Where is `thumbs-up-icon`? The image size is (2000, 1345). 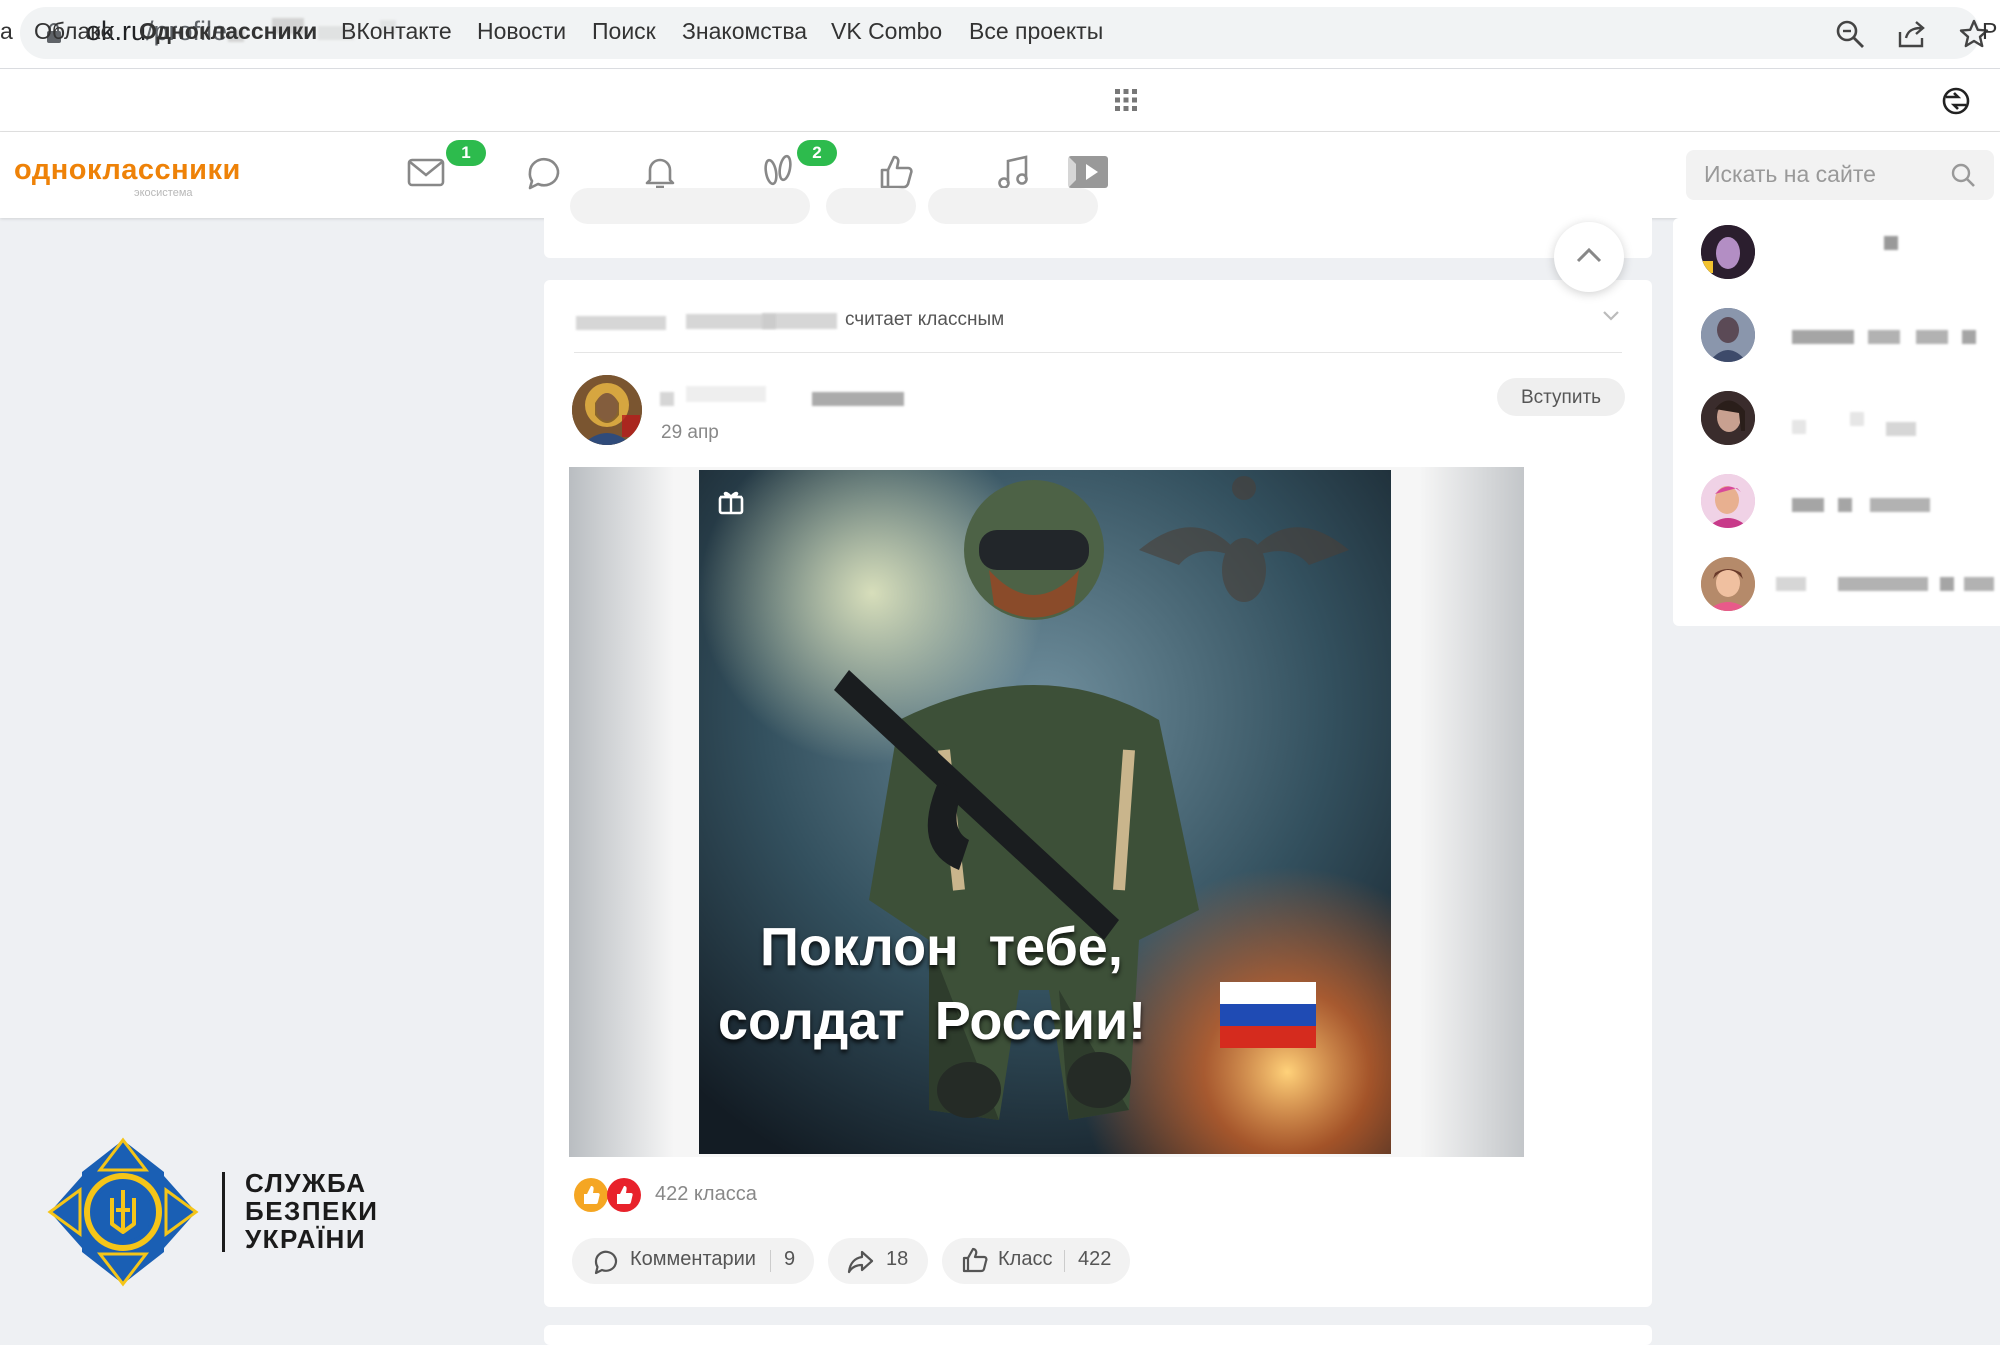 thumbs-up-icon is located at coordinates (975, 1260).